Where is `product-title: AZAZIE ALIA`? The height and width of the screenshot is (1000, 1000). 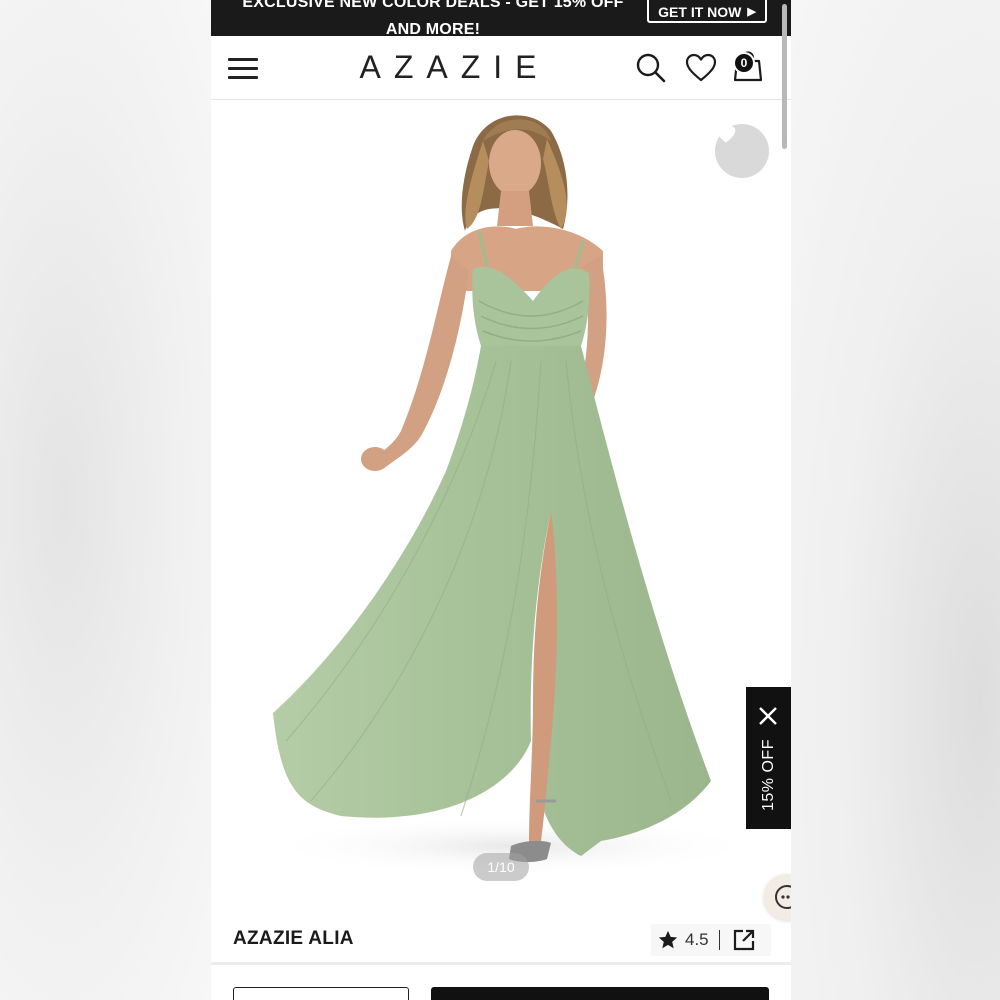
product-title: AZAZIE ALIA is located at coordinates (293, 938).